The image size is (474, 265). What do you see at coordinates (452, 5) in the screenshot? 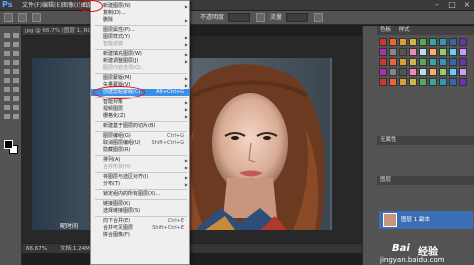
I see `restore-icon: □` at bounding box center [452, 5].